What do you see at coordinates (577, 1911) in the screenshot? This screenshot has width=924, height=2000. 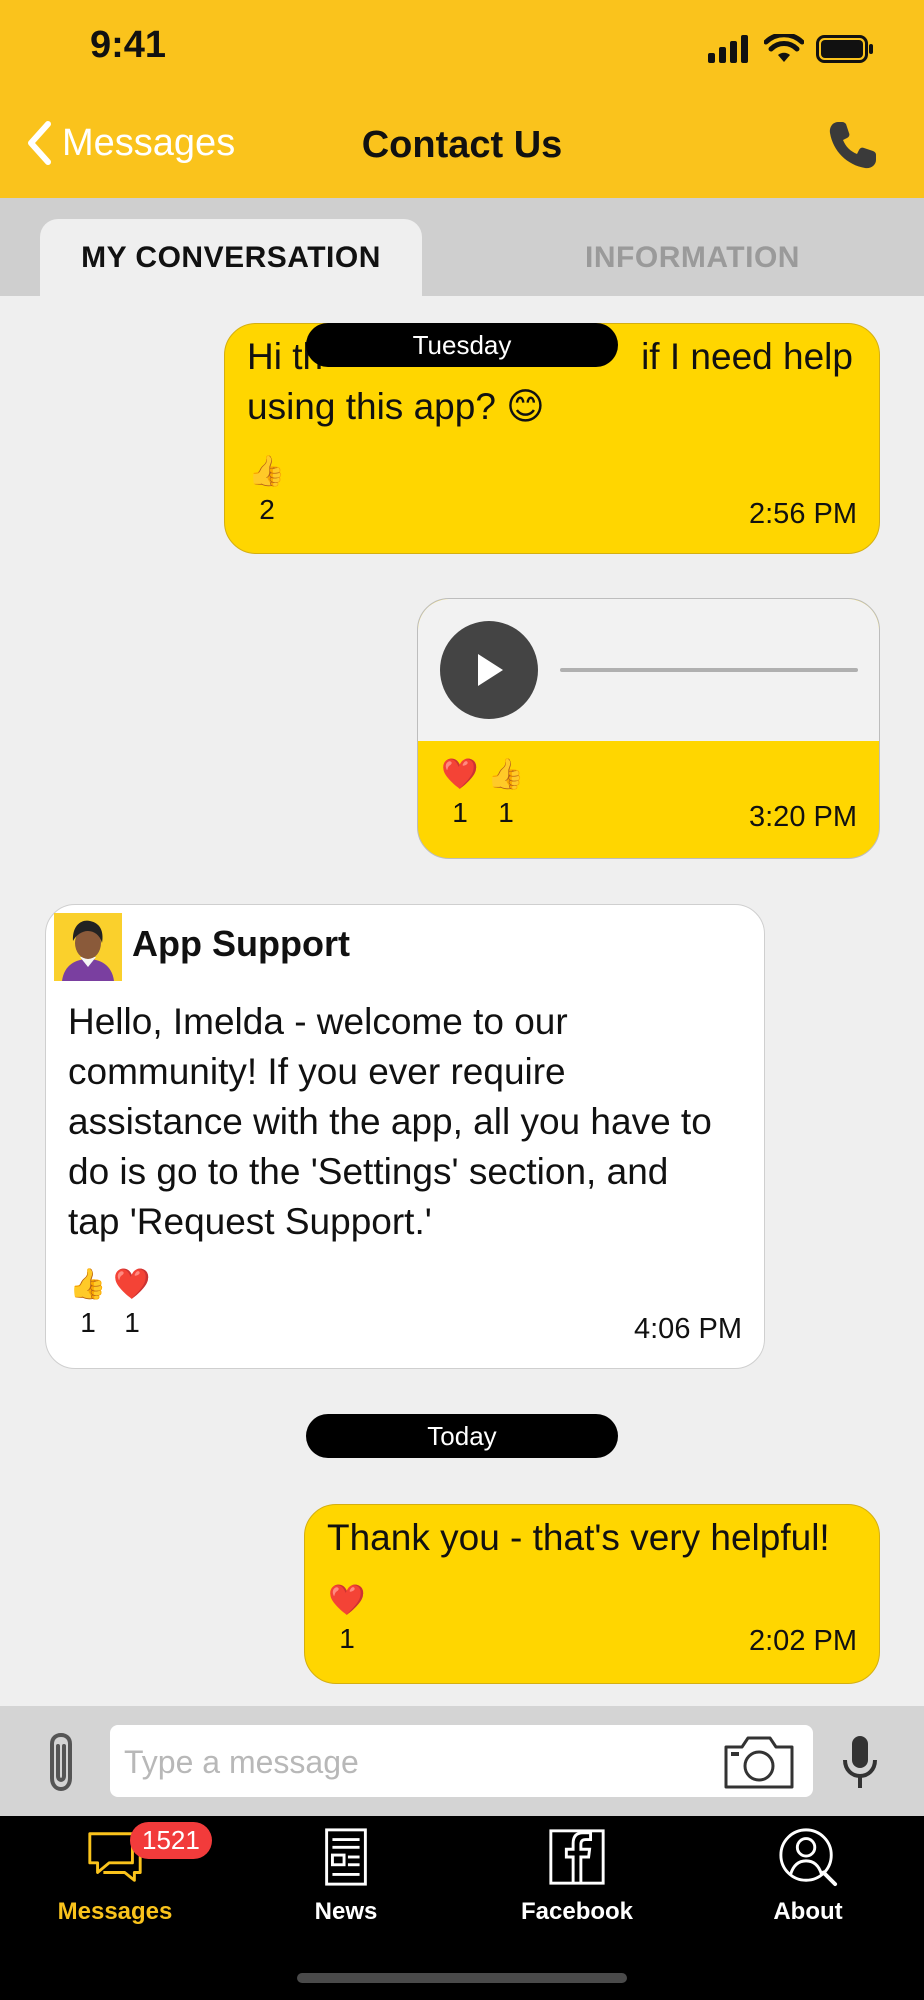 I see `tabbar-label: Facebook` at bounding box center [577, 1911].